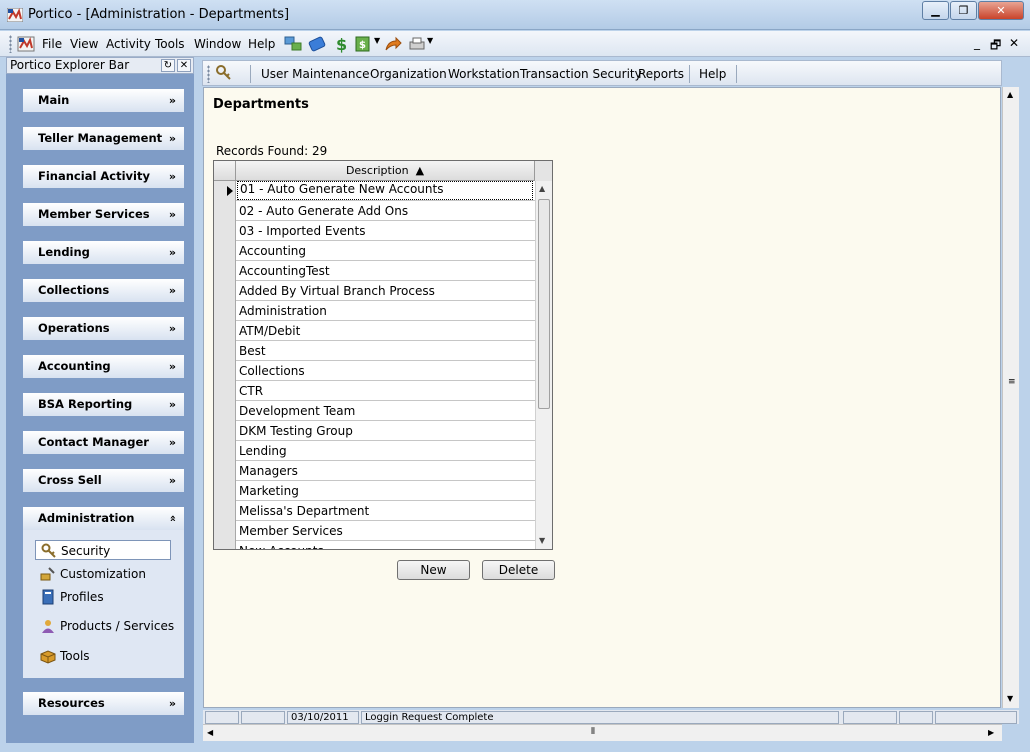 The width and height of the screenshot is (1030, 752). Describe the element at coordinates (26, 44) in the screenshot. I see `portico-menu-icon` at that location.